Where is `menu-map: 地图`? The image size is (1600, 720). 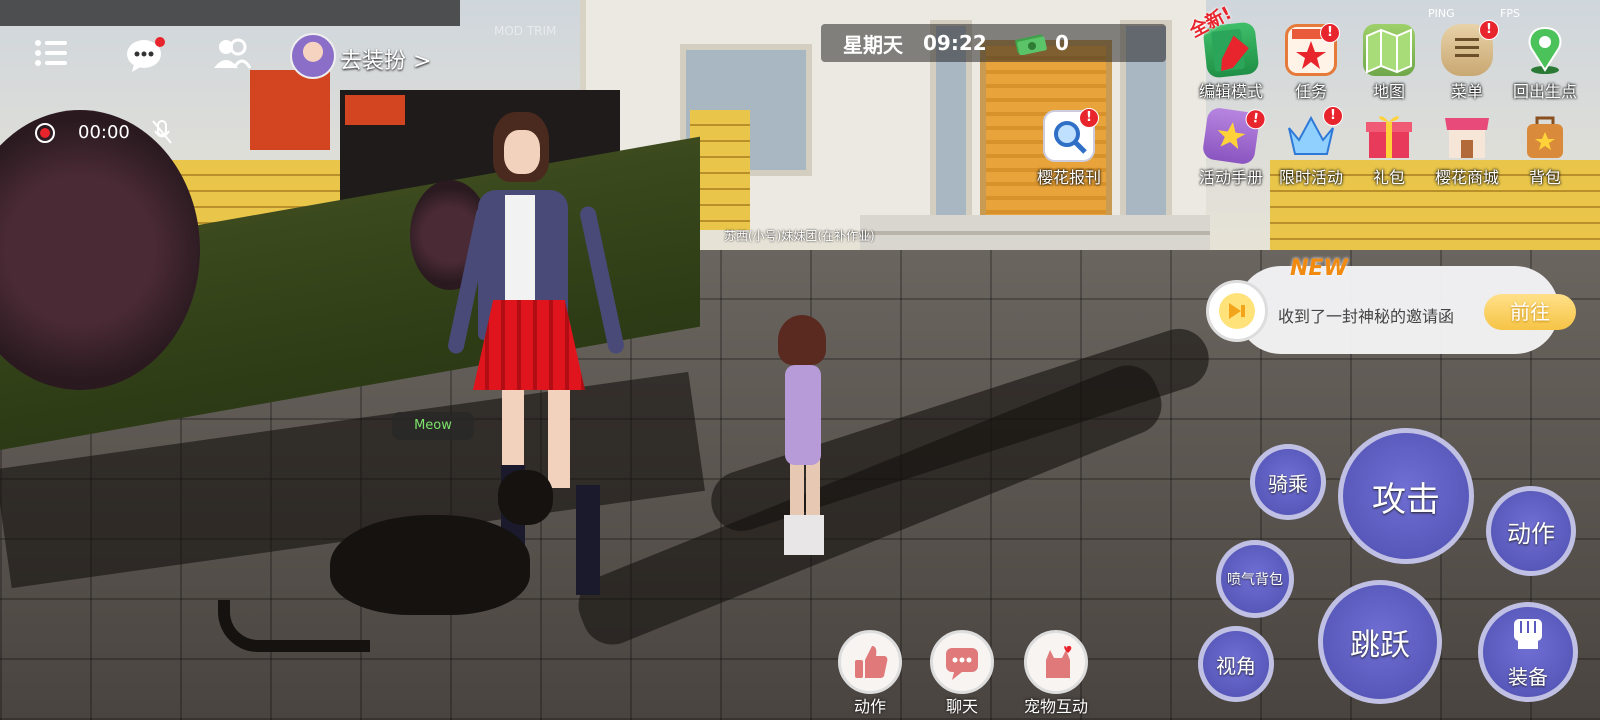 menu-map: 地图 is located at coordinates (1389, 63).